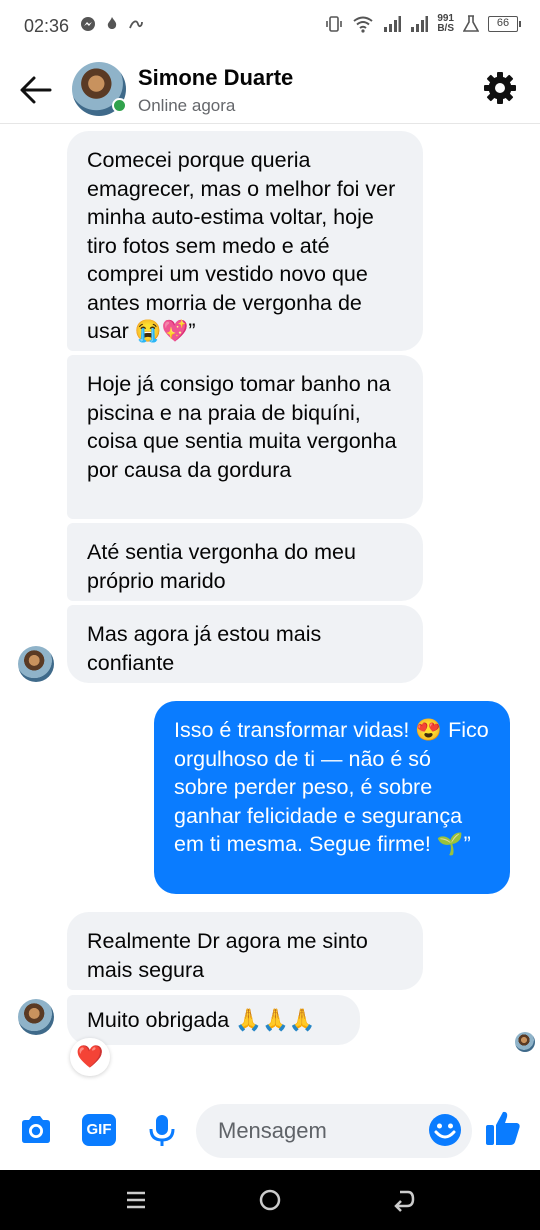  I want to click on messenger-notification-icon, so click(88, 24).